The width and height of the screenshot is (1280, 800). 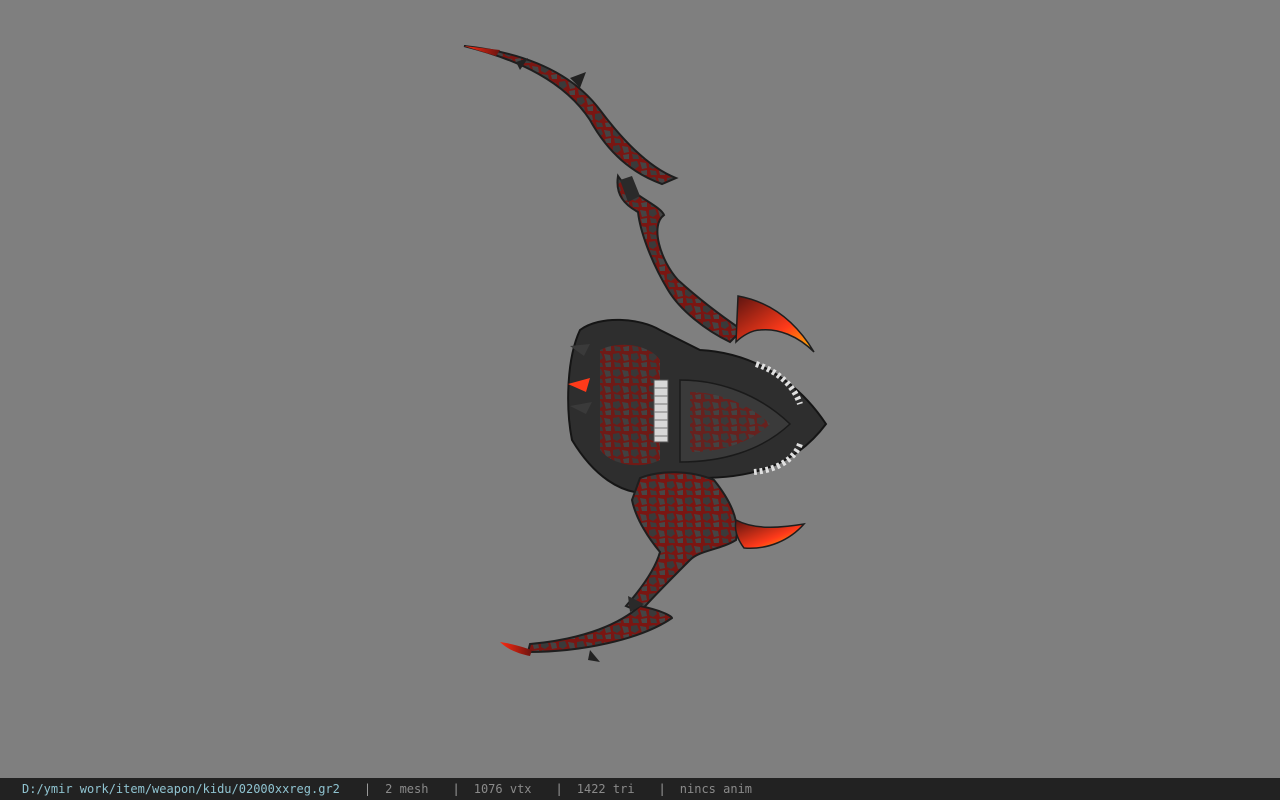 I want to click on bow-lower-claw, so click(x=770, y=533).